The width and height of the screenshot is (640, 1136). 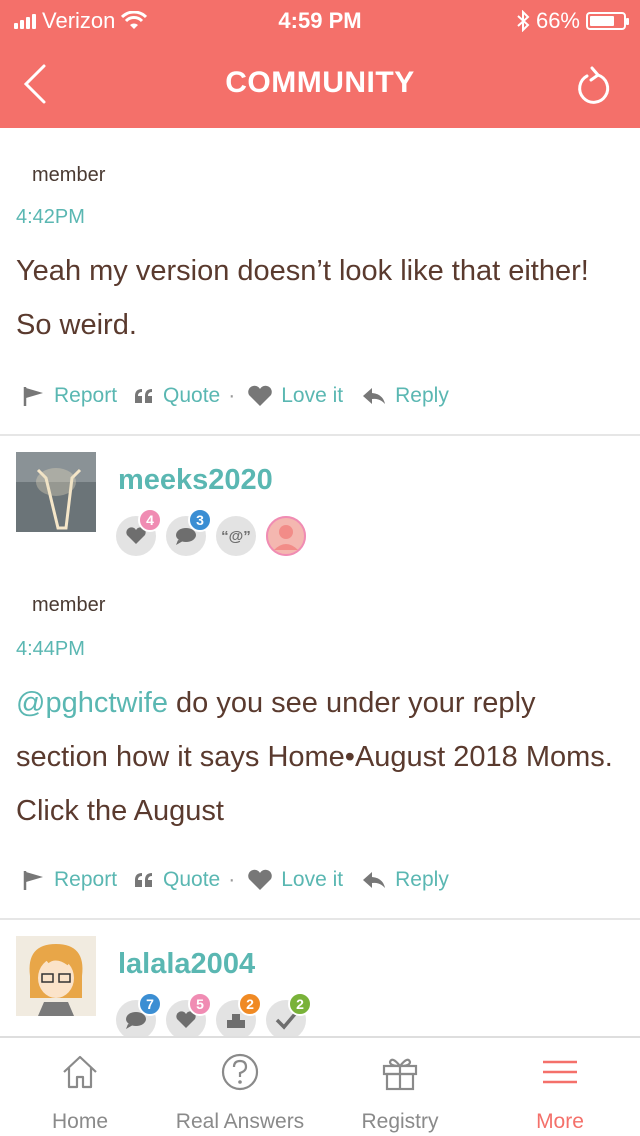 I want to click on user-badges: 7 5 2 2, so click(x=214, y=1014).